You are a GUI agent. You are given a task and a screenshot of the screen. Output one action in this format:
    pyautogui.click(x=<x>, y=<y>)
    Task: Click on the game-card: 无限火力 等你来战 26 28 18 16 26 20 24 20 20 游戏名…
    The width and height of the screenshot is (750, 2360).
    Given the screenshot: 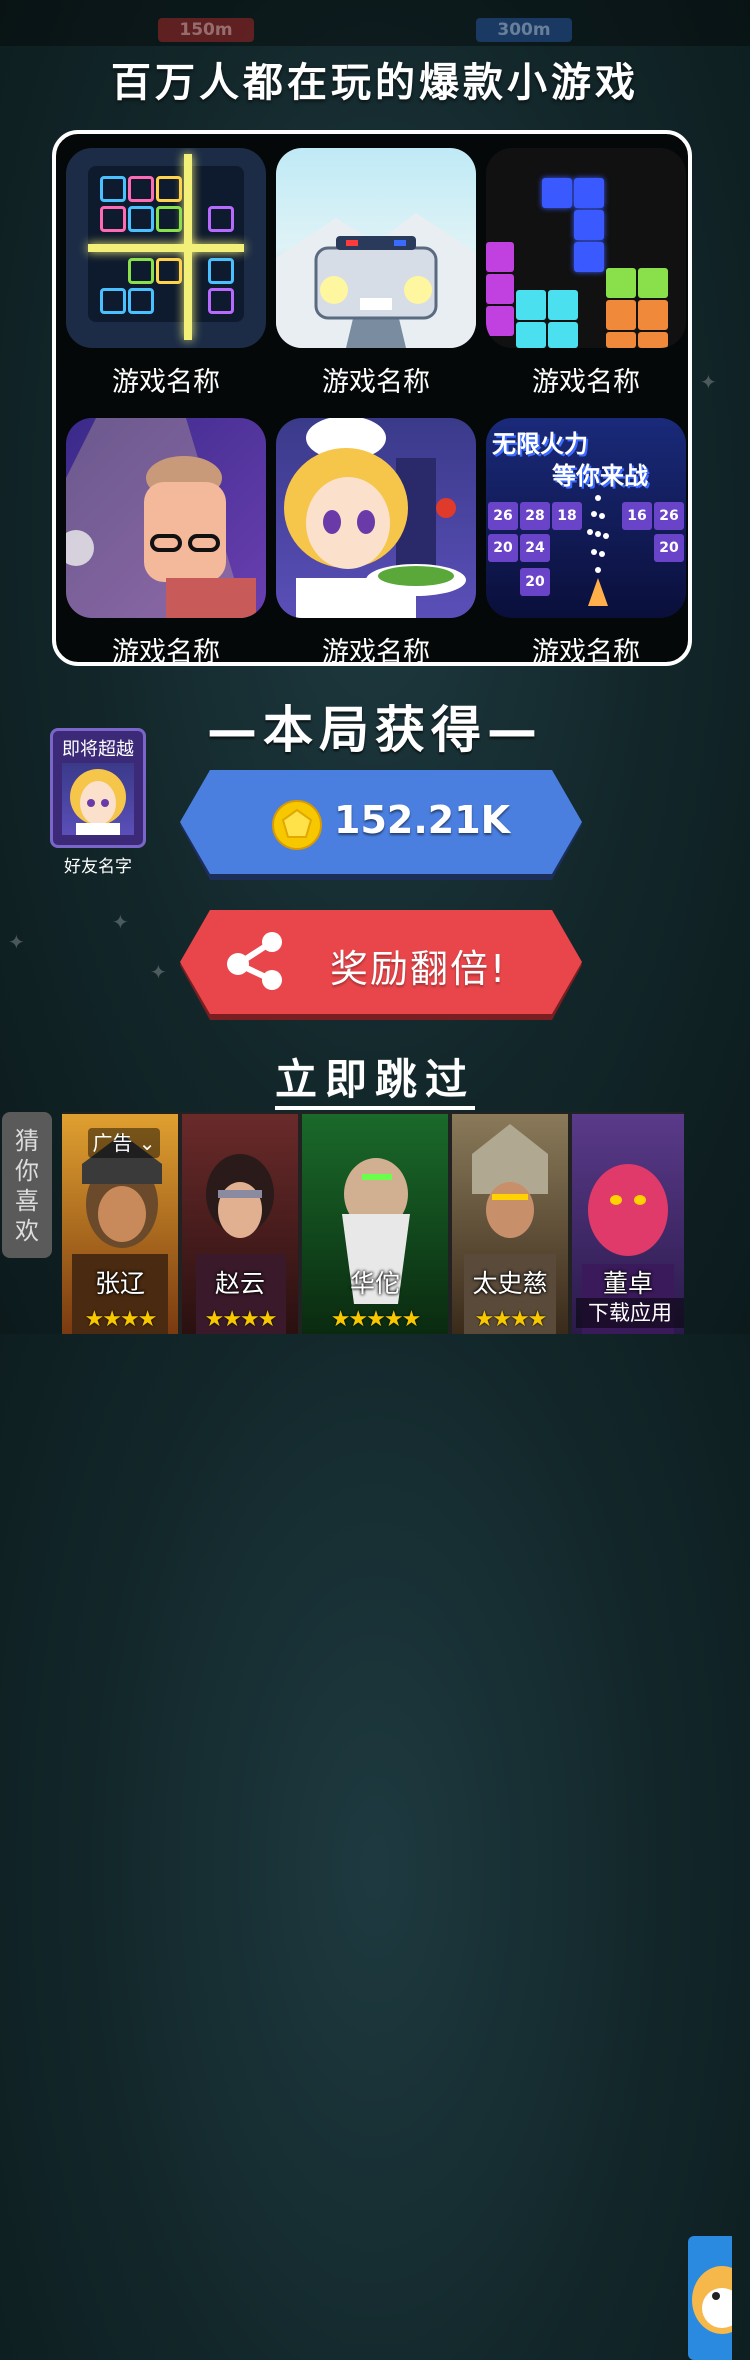 What is the action you would take?
    pyautogui.click(x=586, y=543)
    